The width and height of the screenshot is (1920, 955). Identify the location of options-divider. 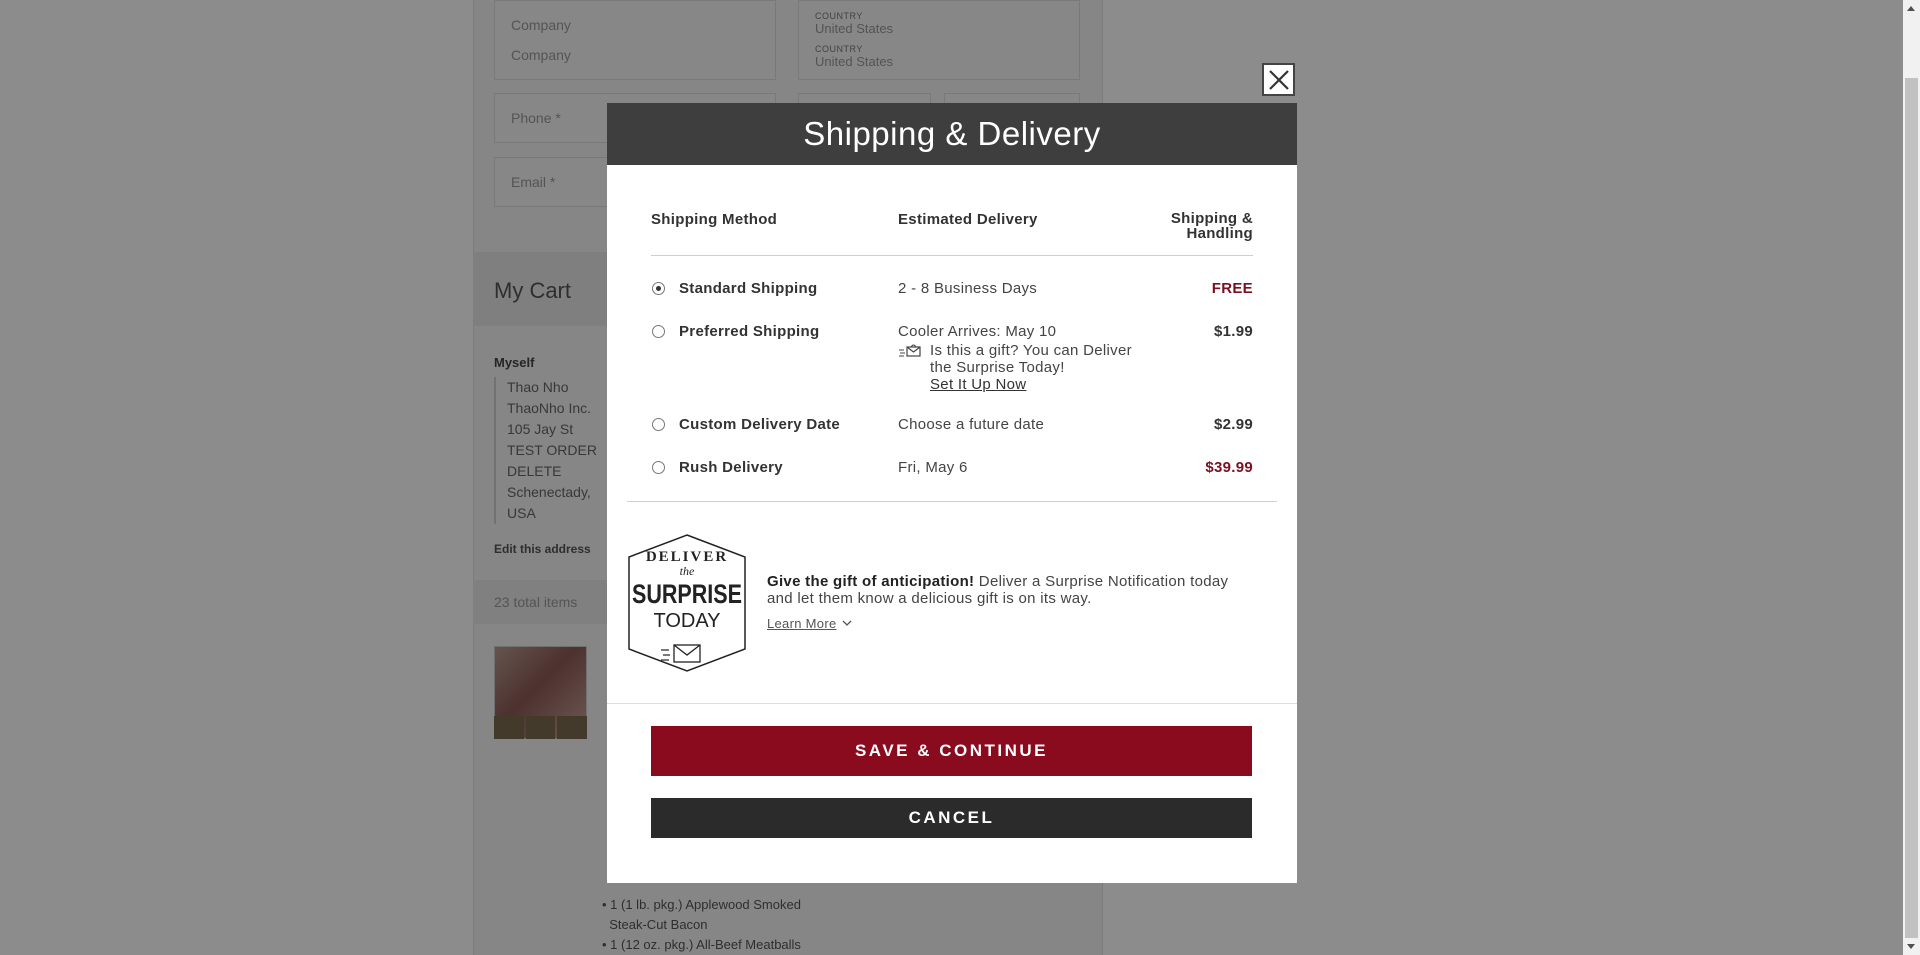
(952, 501).